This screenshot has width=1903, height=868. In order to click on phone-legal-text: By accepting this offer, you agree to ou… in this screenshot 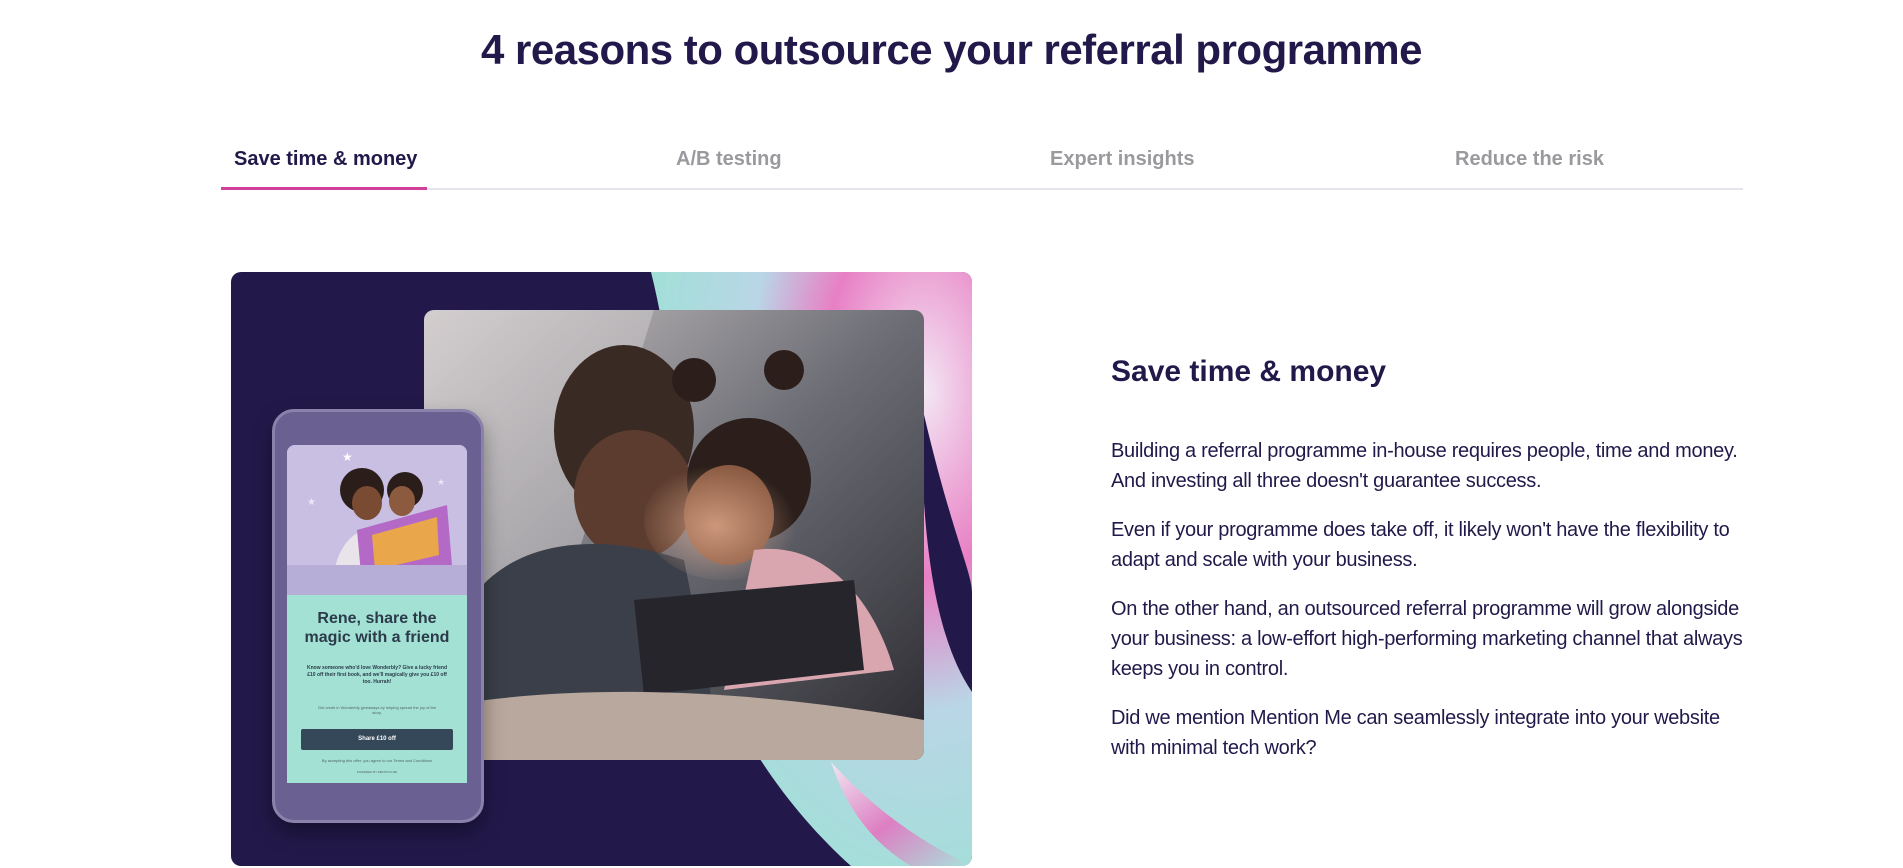, I will do `click(377, 760)`.